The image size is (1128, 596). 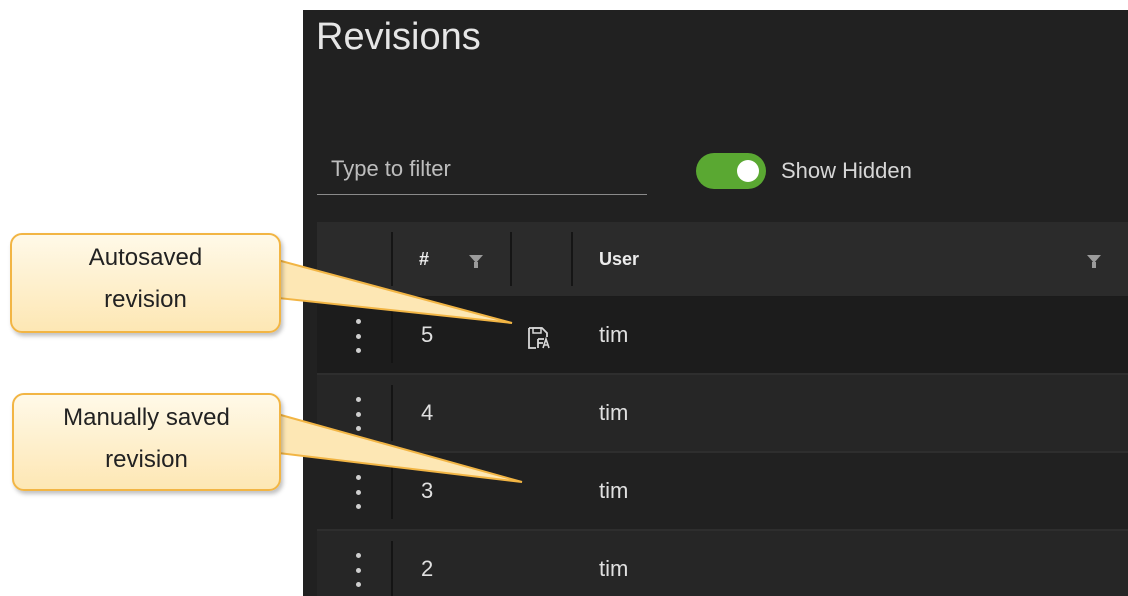 I want to click on callout-manual-line1: Manually saved, so click(x=146, y=417).